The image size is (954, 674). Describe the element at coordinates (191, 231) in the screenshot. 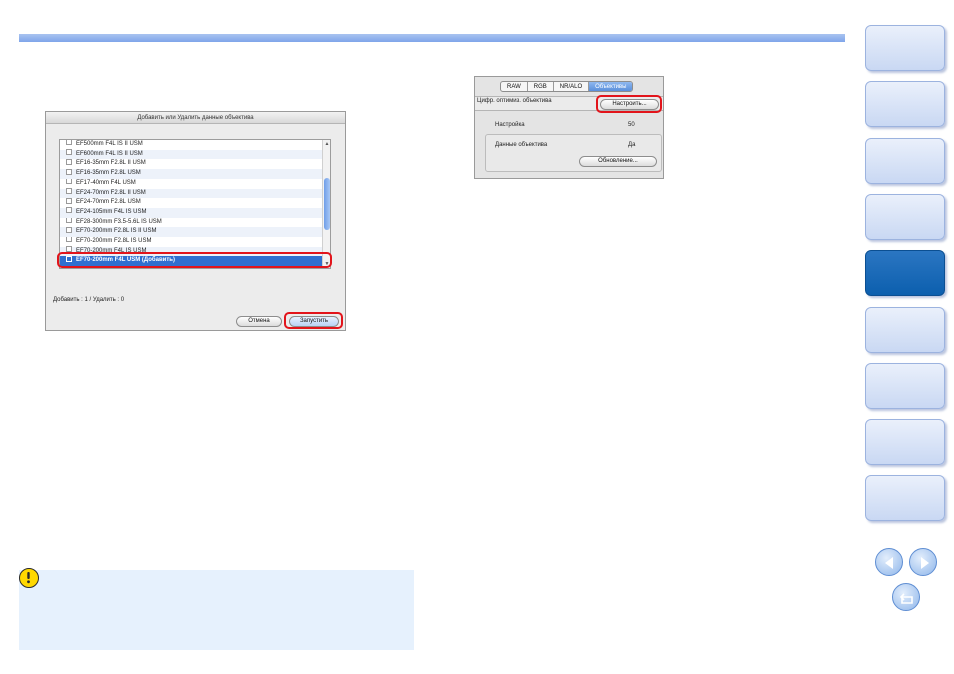

I see `lens-list-item: EF70-200mm F2.8L IS II USM` at that location.